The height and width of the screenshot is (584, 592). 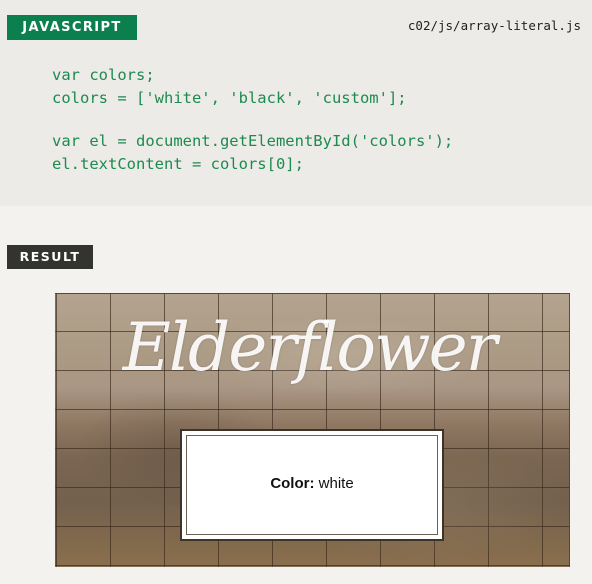 What do you see at coordinates (103, 75) in the screenshot?
I see `code-line-variable-declaration: var colors;` at bounding box center [103, 75].